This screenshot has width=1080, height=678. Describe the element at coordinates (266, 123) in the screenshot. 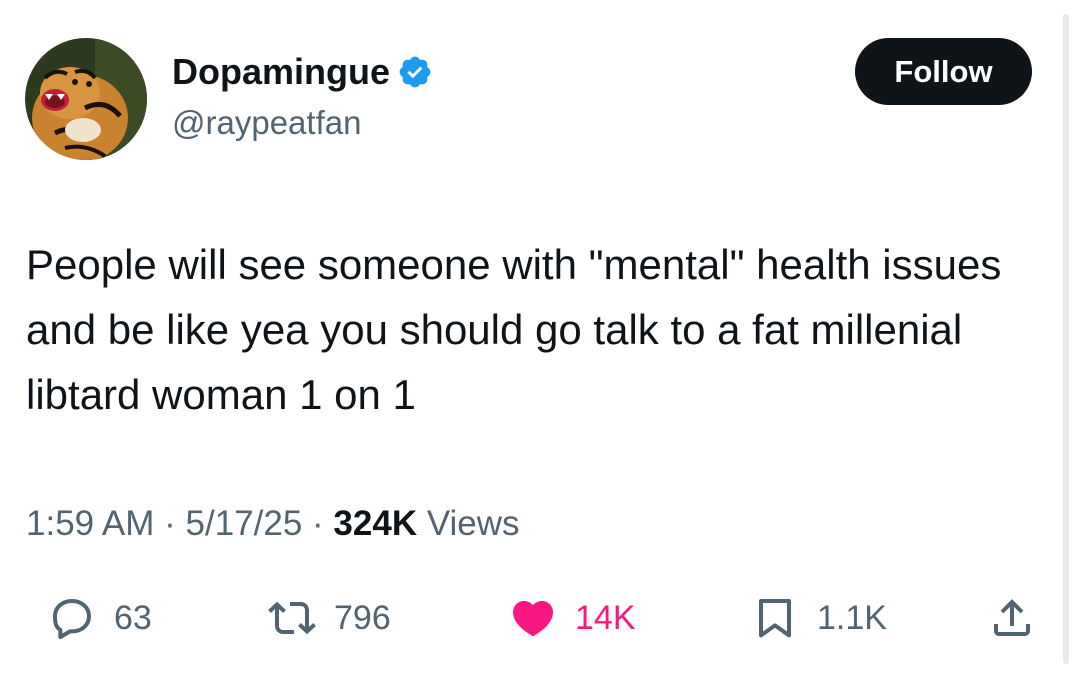

I see `user-handle: @raypeatfan` at that location.